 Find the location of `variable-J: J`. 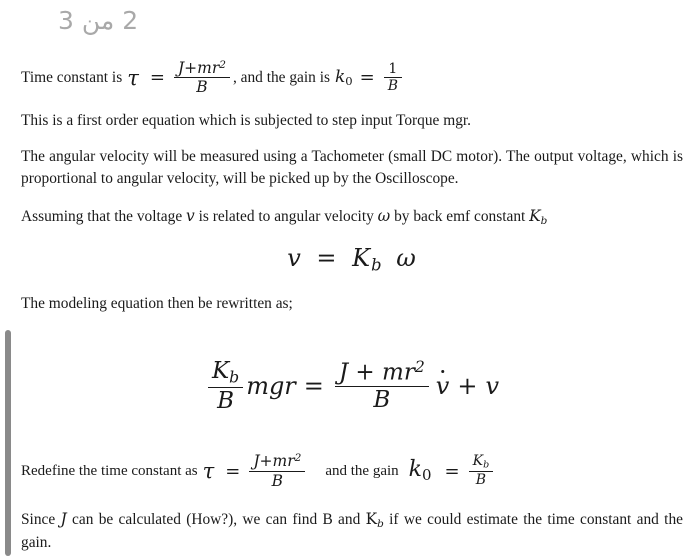

variable-J: J is located at coordinates (63, 518).